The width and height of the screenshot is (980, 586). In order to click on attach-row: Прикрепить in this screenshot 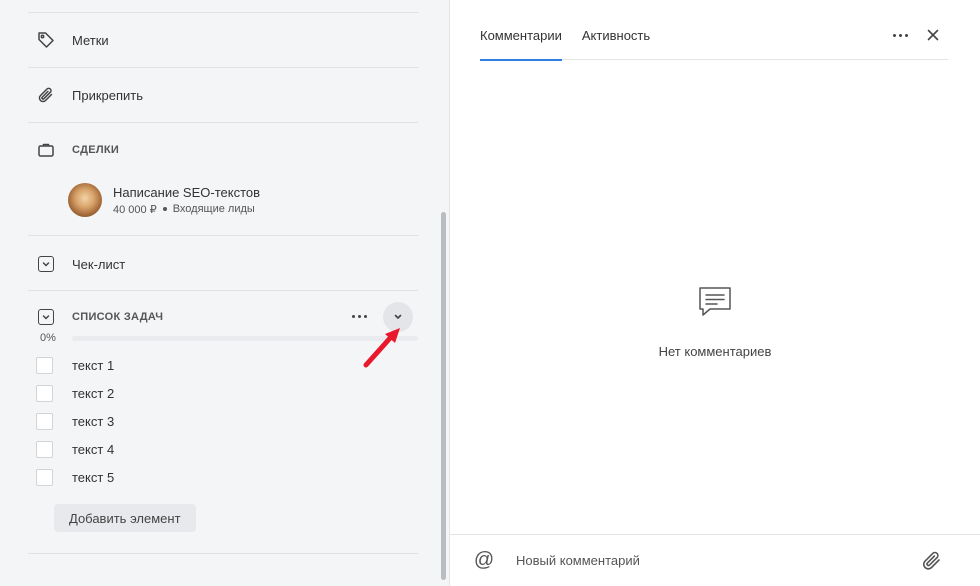, I will do `click(89, 95)`.